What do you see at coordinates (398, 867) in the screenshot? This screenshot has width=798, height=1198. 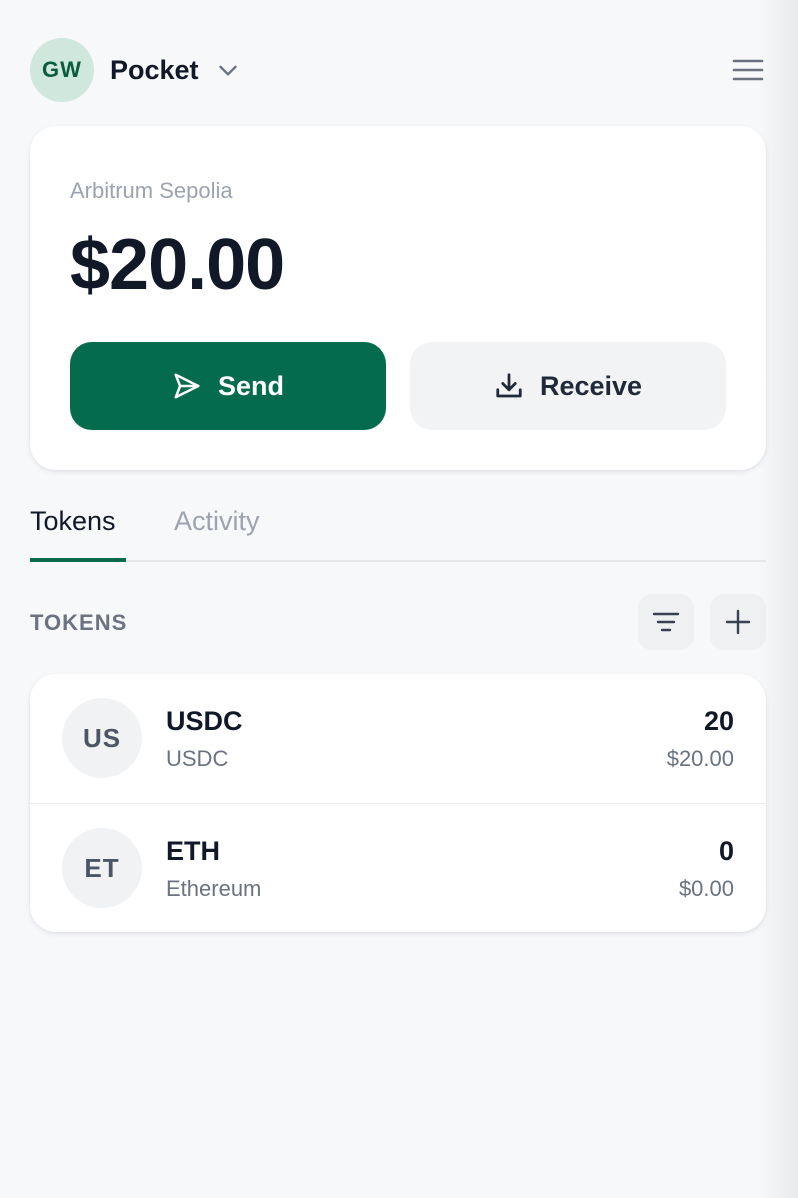 I see `token-row-eth: ET ETH Ethereum 0 $0.00` at bounding box center [398, 867].